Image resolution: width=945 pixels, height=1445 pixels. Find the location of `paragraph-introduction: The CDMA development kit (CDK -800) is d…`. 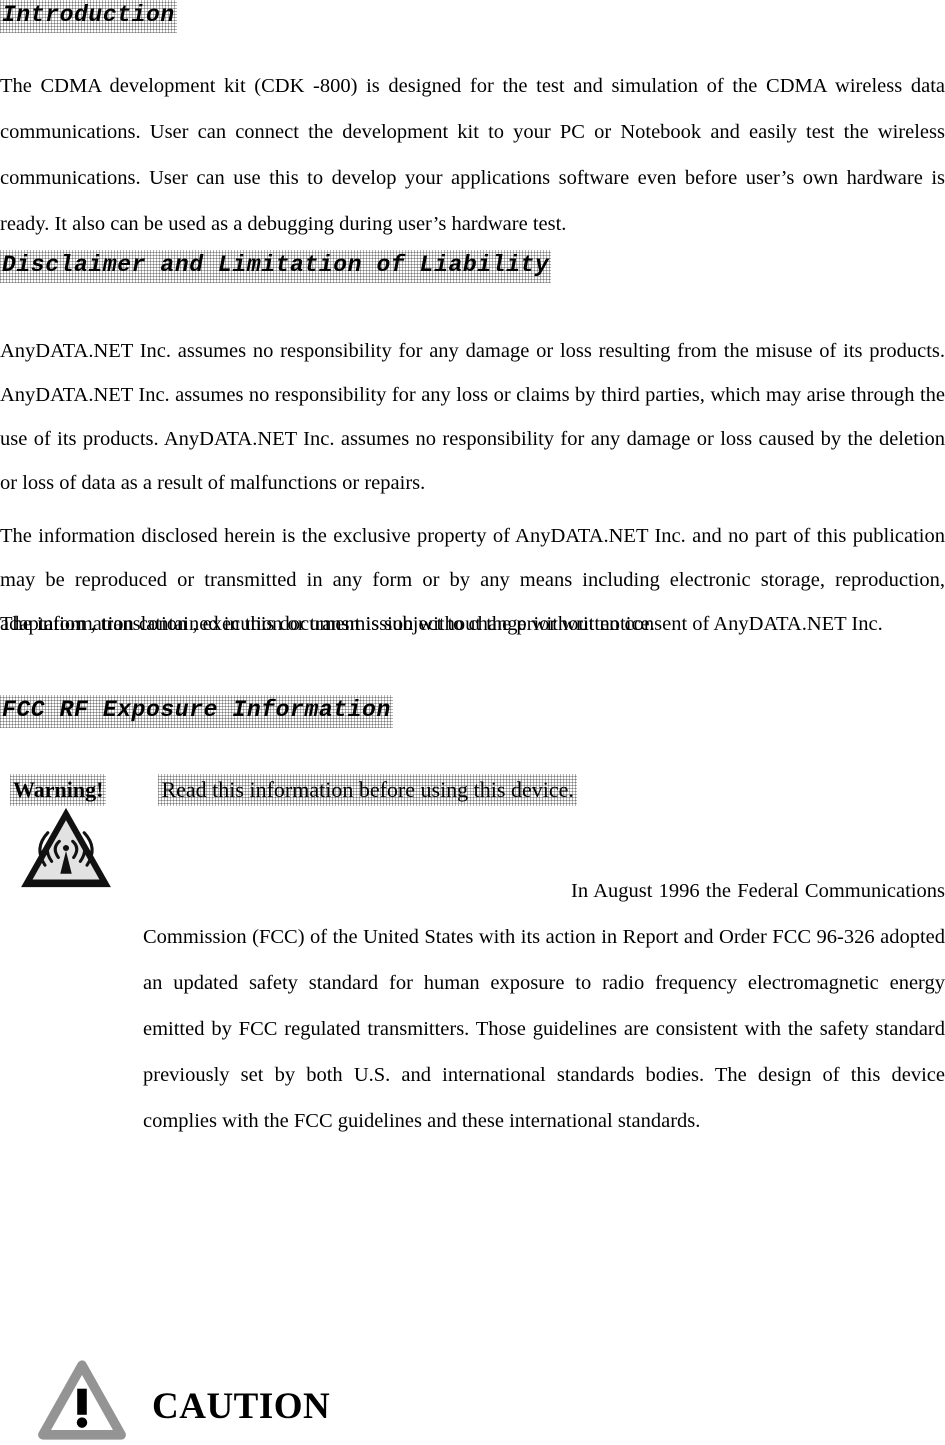

paragraph-introduction: The CDMA development kit (CDK -800) is d… is located at coordinates (472, 155).